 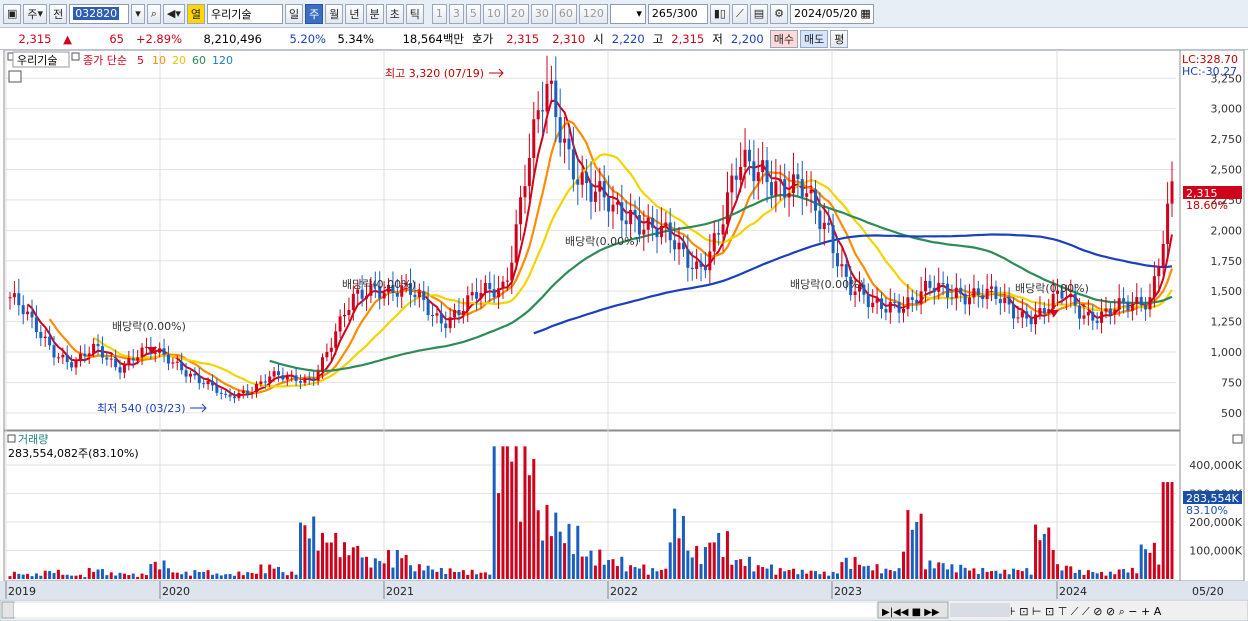 I want to click on period-month: 월, so click(x=334, y=13).